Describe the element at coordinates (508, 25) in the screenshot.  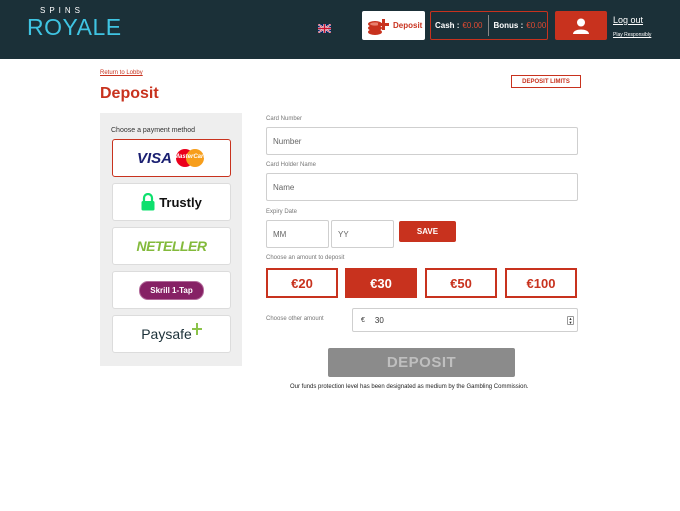
I see `bonus-label: Bonus :` at that location.